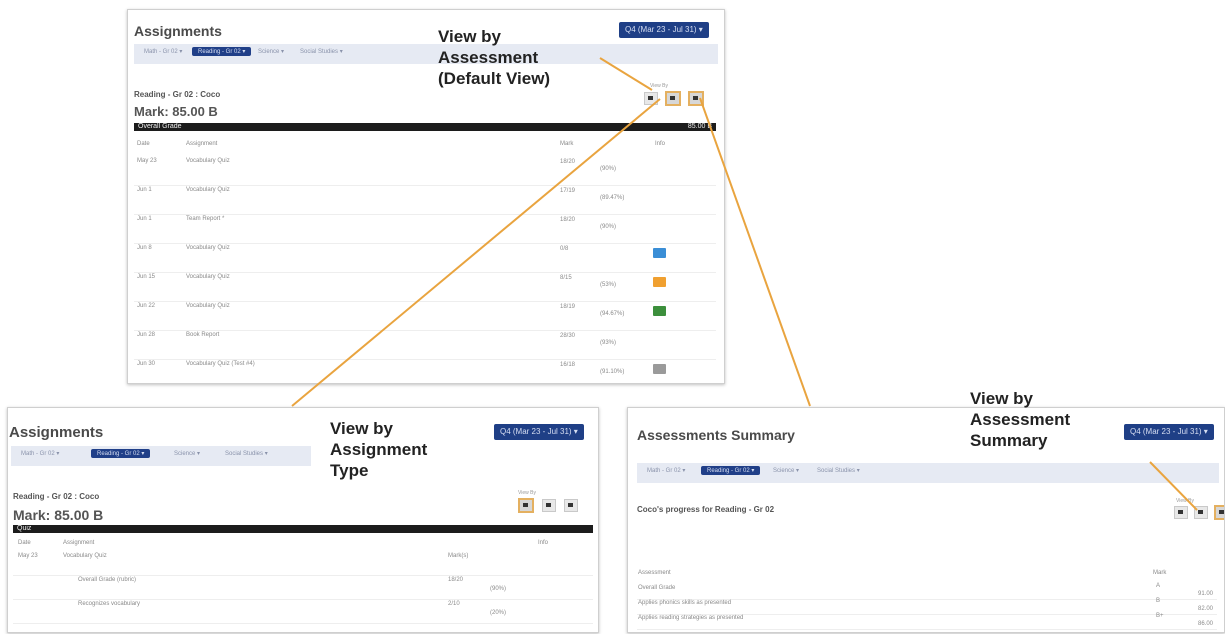 Image resolution: width=1225 pixels, height=634 pixels. I want to click on row-score: 86.00, so click(1206, 624).